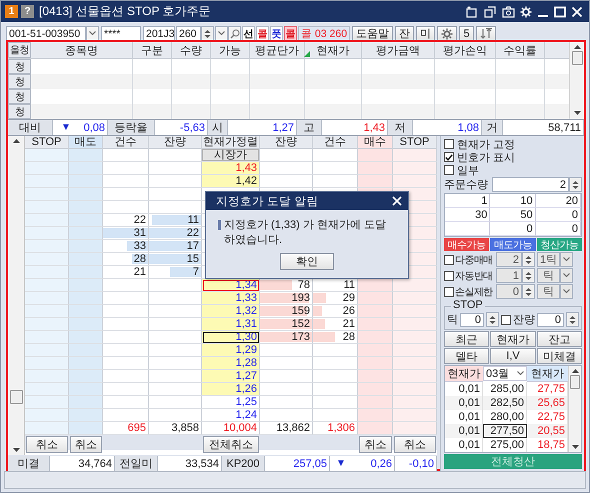 This screenshot has height=493, width=590. What do you see at coordinates (509, 291) in the screenshot?
I see `number-field: 0` at bounding box center [509, 291].